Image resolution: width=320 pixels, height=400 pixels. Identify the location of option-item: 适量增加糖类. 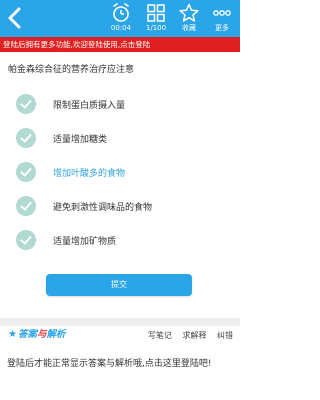
(126, 138).